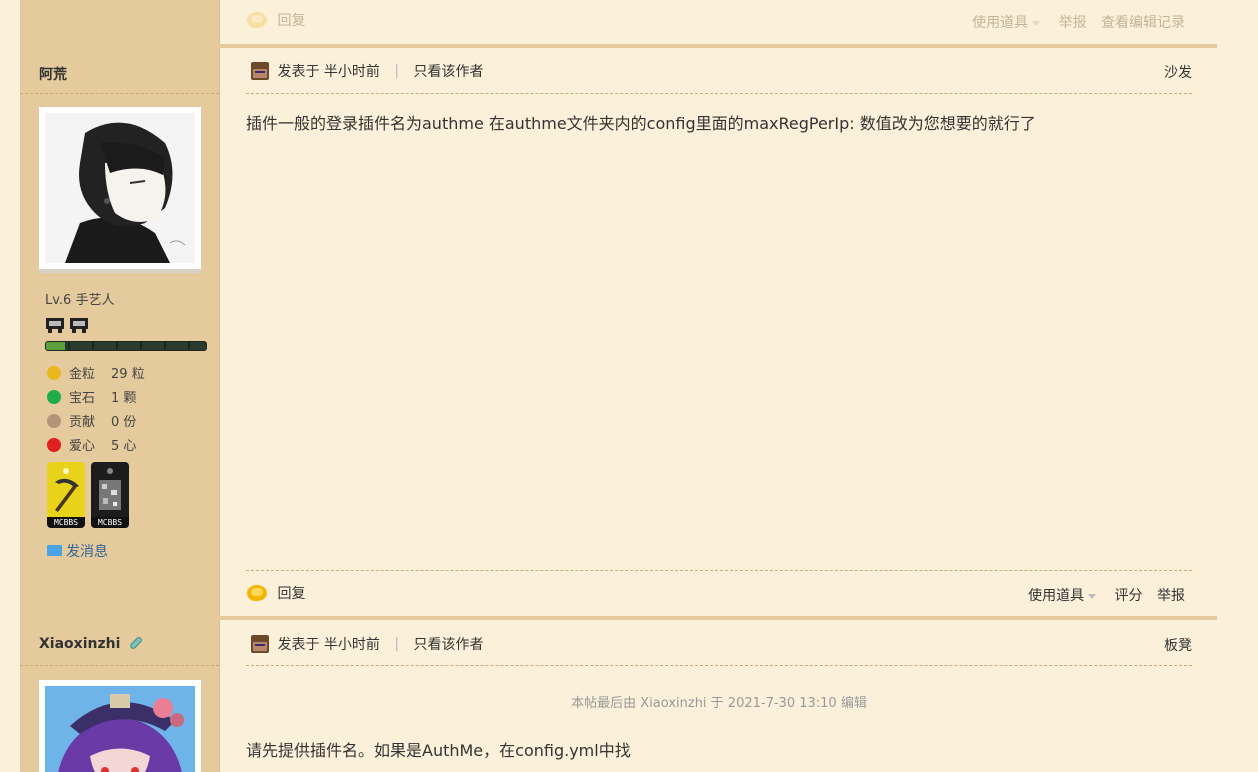  Describe the element at coordinates (1143, 23) in the screenshot. I see `prev-edit-history-link: 查看编辑记录` at that location.